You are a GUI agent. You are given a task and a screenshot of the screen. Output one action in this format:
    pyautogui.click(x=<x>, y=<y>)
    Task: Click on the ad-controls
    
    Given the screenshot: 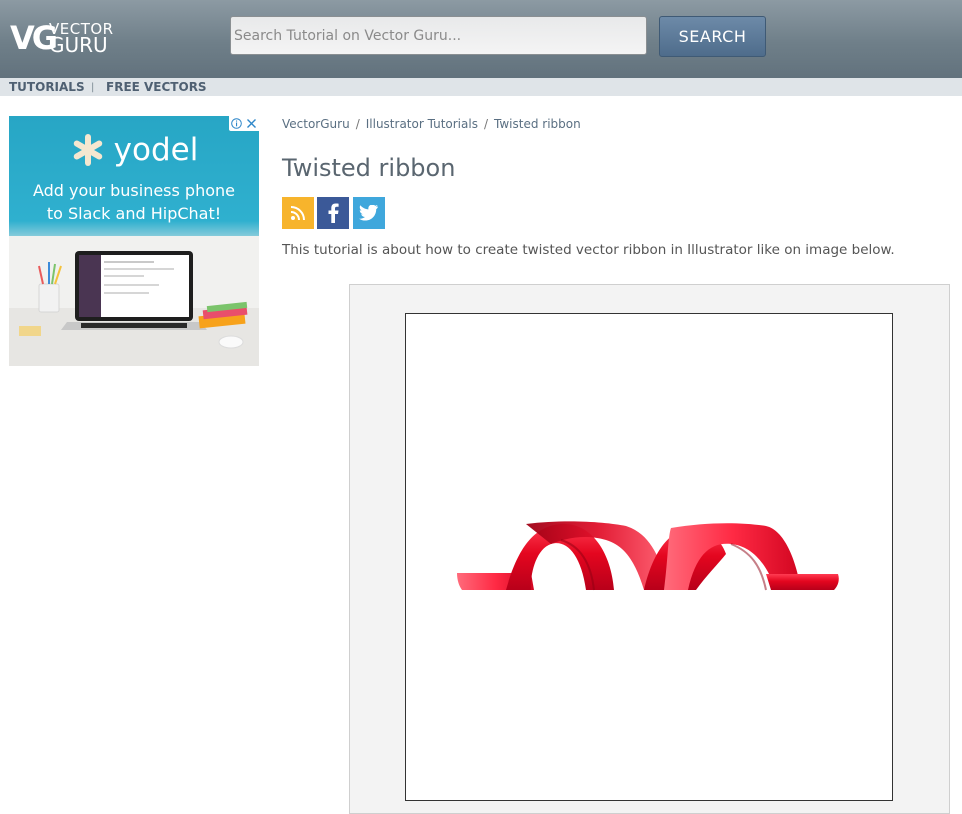 What is the action you would take?
    pyautogui.click(x=244, y=123)
    